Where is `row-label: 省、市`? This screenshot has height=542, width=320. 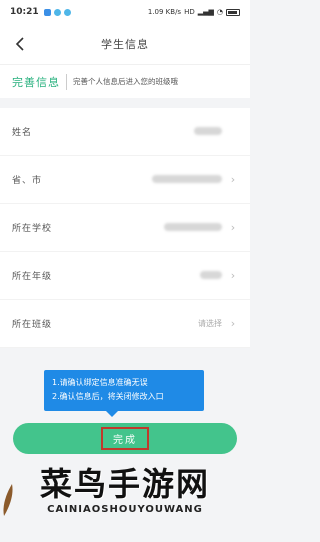 row-label: 省、市 is located at coordinates (27, 181).